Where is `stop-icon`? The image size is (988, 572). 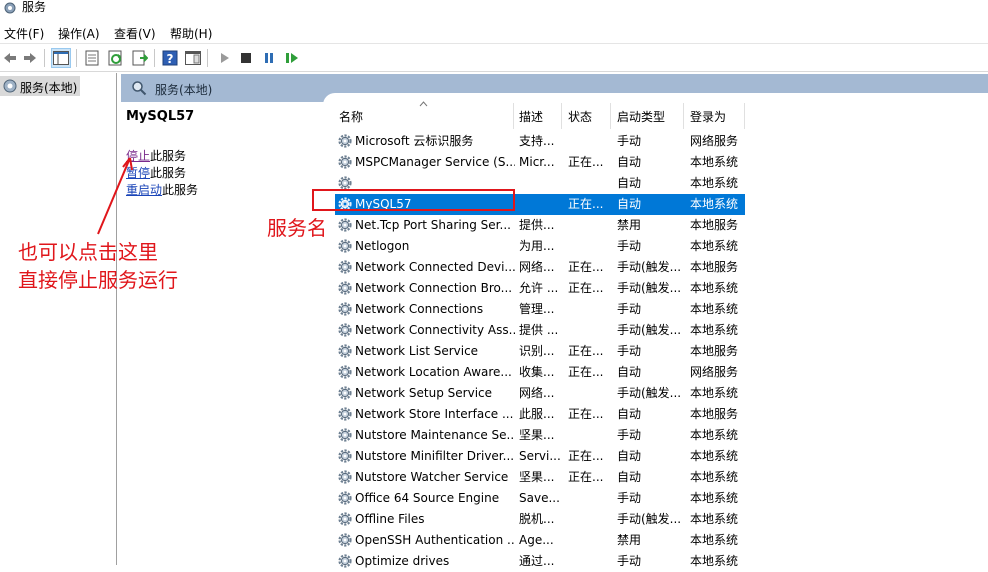
stop-icon is located at coordinates (246, 58).